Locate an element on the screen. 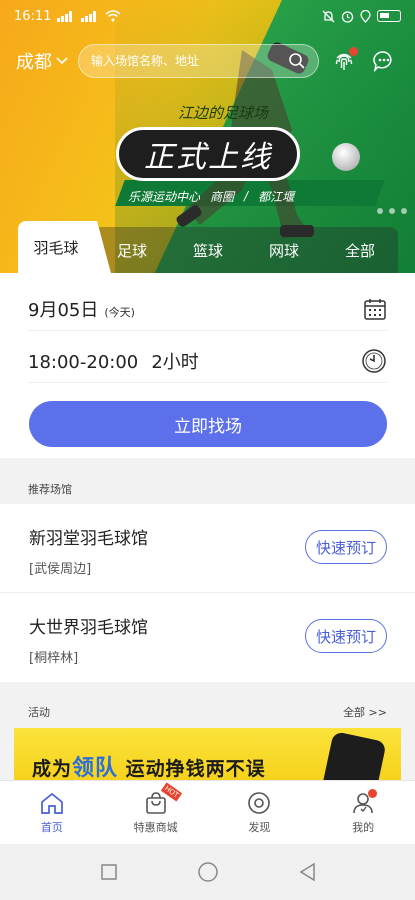 This screenshot has width=415, height=900. tab-all: 全部 is located at coordinates (360, 250).